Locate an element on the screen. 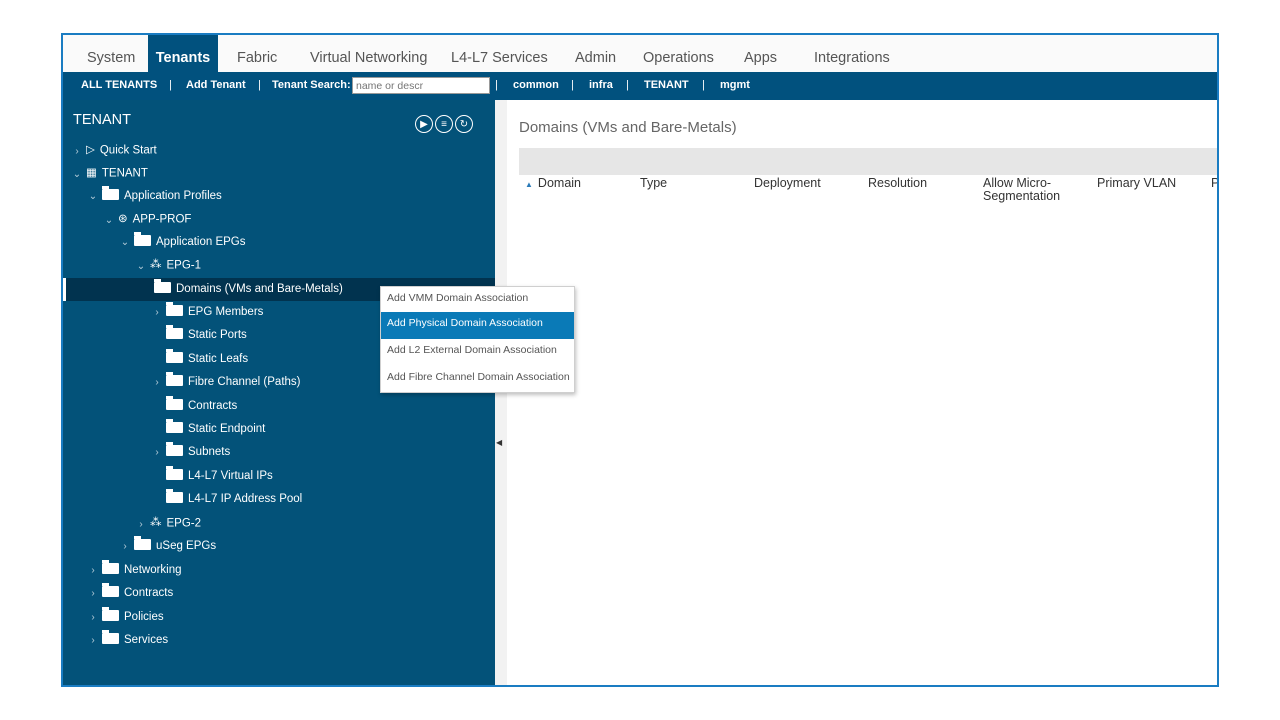 This screenshot has width=1280, height=720. tree-item-services: › Services is located at coordinates (127, 640).